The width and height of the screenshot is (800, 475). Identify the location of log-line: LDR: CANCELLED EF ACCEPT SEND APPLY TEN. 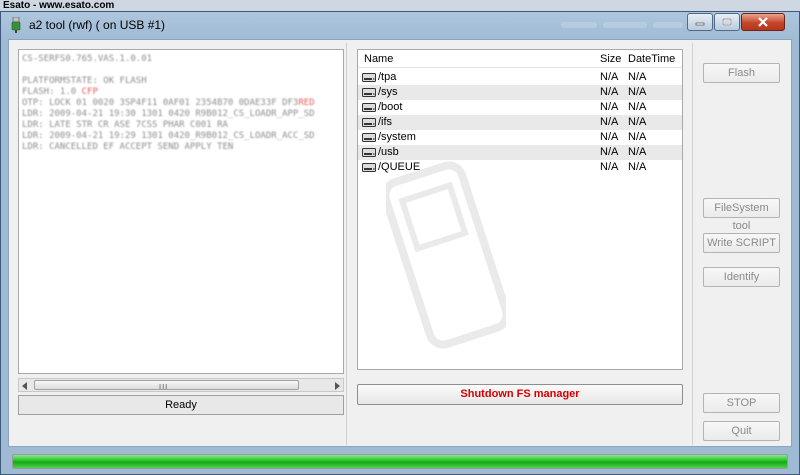
(128, 147).